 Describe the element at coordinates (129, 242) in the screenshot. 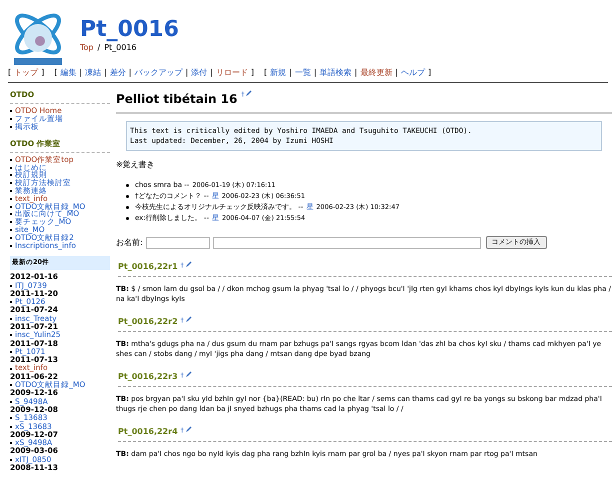

I see `name-label: お名前:` at that location.